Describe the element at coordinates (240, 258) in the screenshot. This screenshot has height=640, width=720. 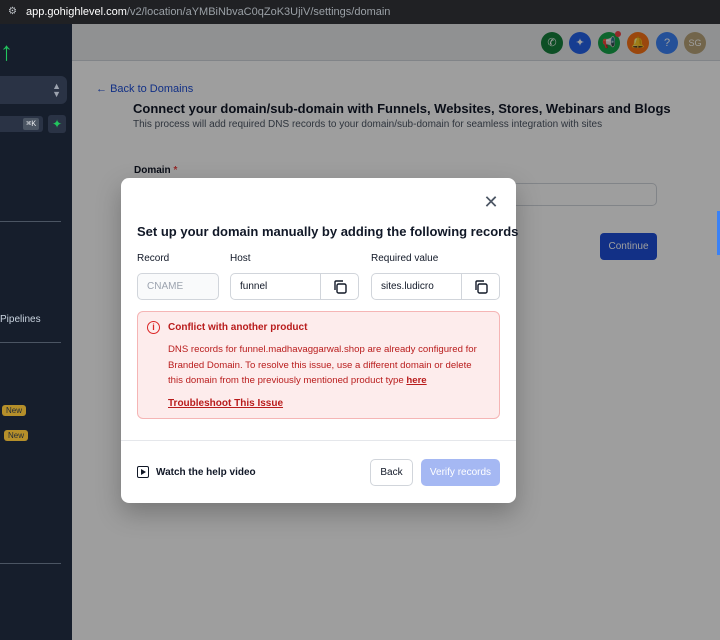
I see `host-column-label: Host` at that location.